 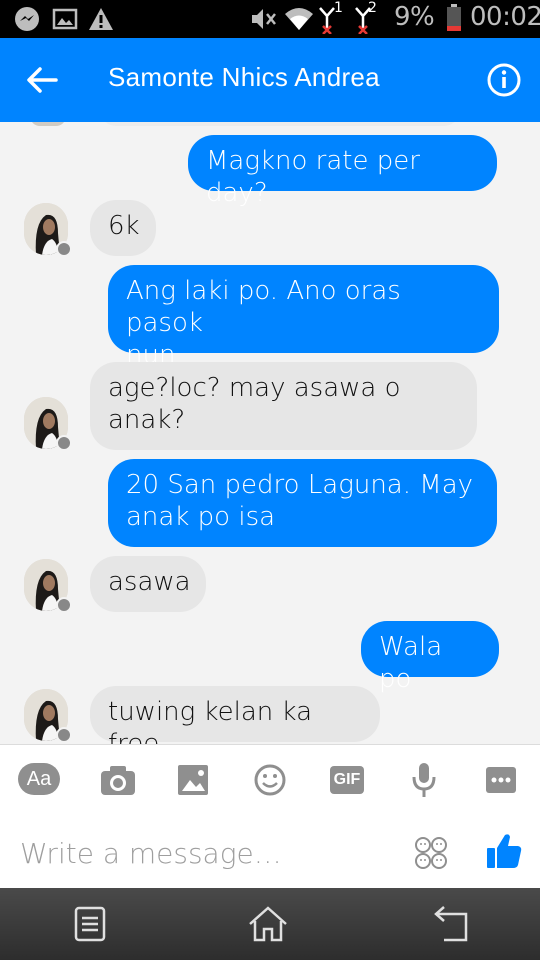 I want to click on conversation-header: Samonte Nhics Andrea, so click(x=270, y=80).